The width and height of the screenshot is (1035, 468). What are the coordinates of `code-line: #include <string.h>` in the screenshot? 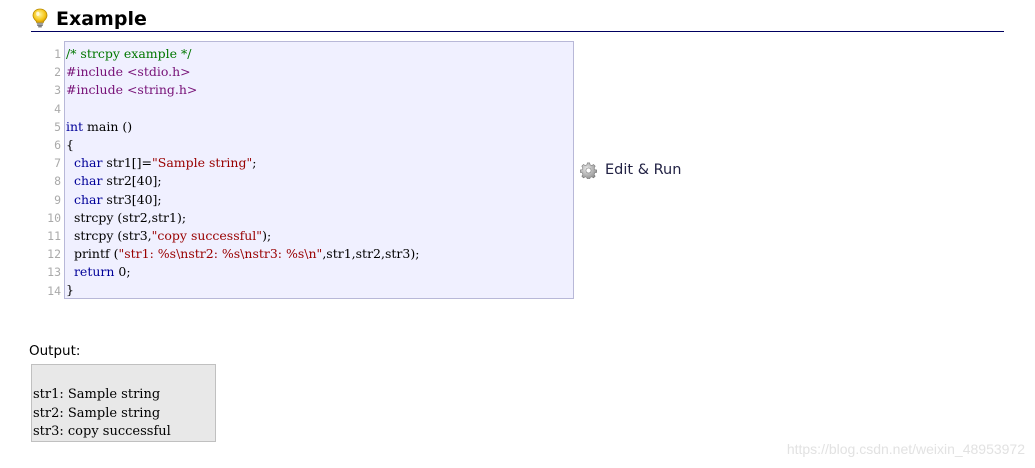 It's located at (319, 90).